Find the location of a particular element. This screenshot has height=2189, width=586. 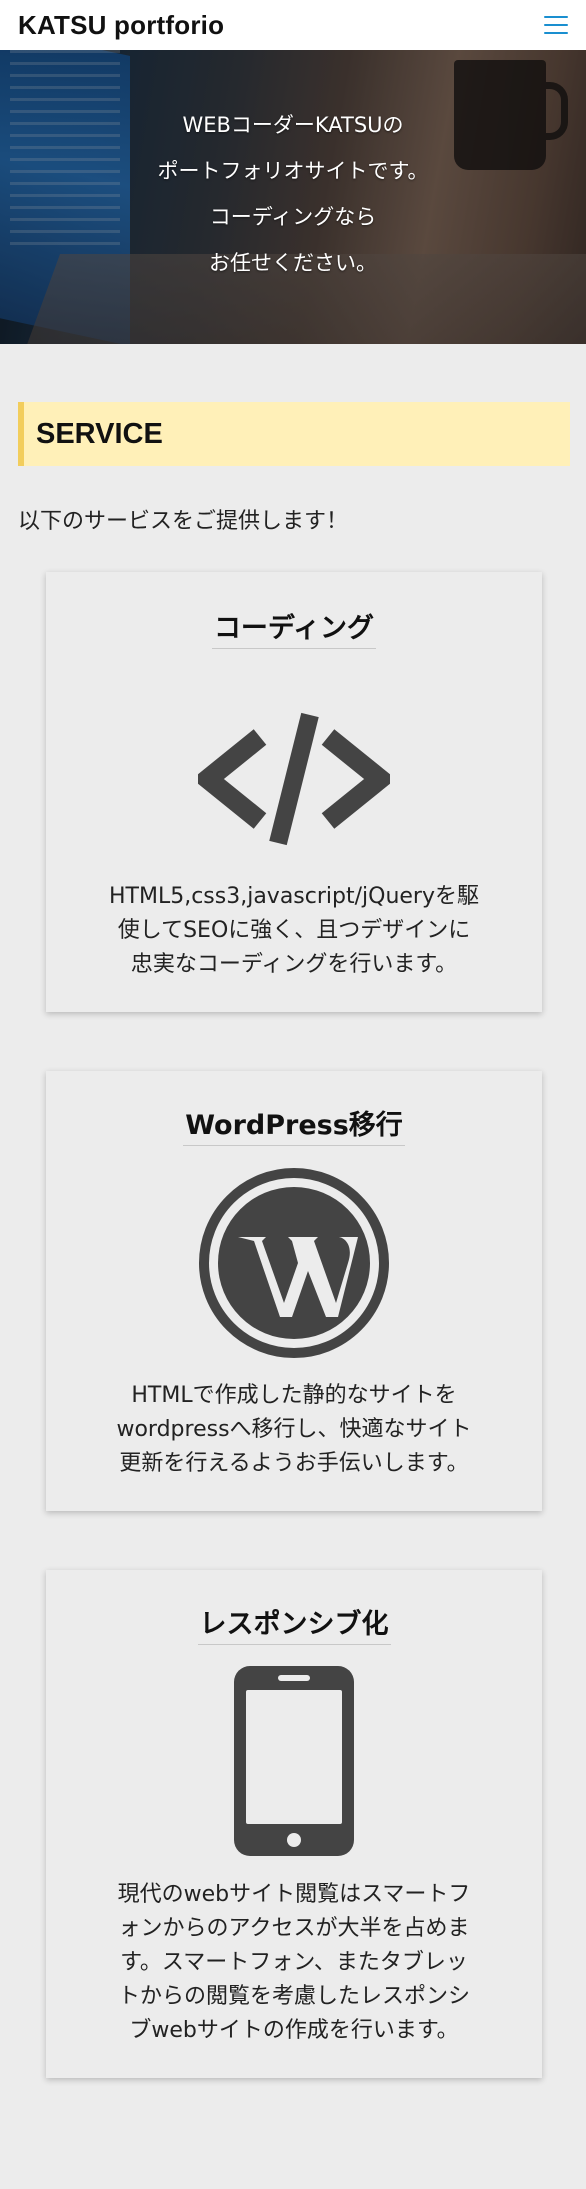

card-title-text: コーディング is located at coordinates (294, 627).